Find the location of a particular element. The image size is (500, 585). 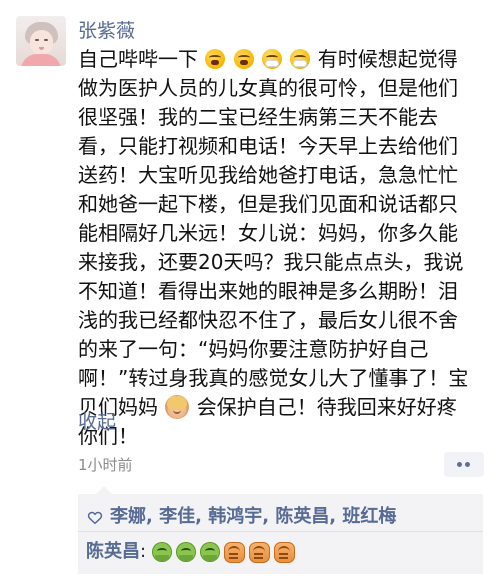

post-content-part-1: 自己哔哔一下 is located at coordinates (138, 59).